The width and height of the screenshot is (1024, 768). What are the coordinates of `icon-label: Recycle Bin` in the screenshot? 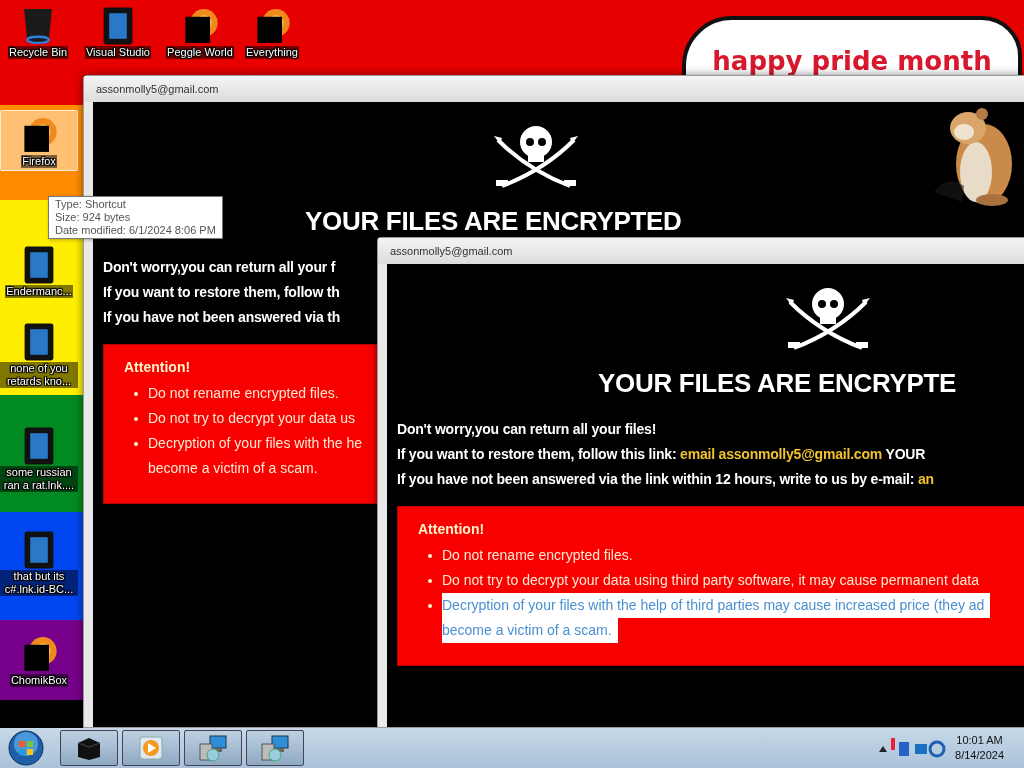 It's located at (38, 52).